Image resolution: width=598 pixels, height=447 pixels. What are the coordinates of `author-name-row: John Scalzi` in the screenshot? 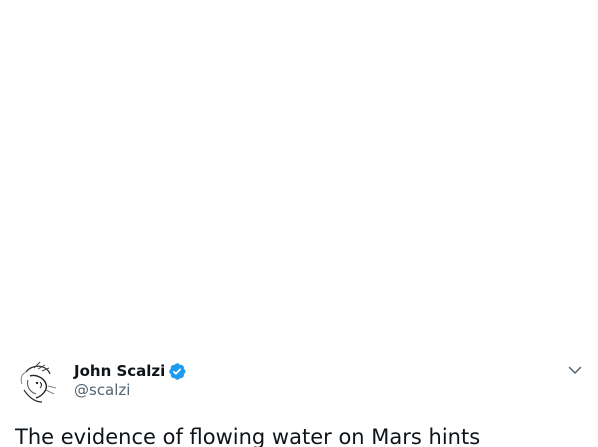 It's located at (130, 371).